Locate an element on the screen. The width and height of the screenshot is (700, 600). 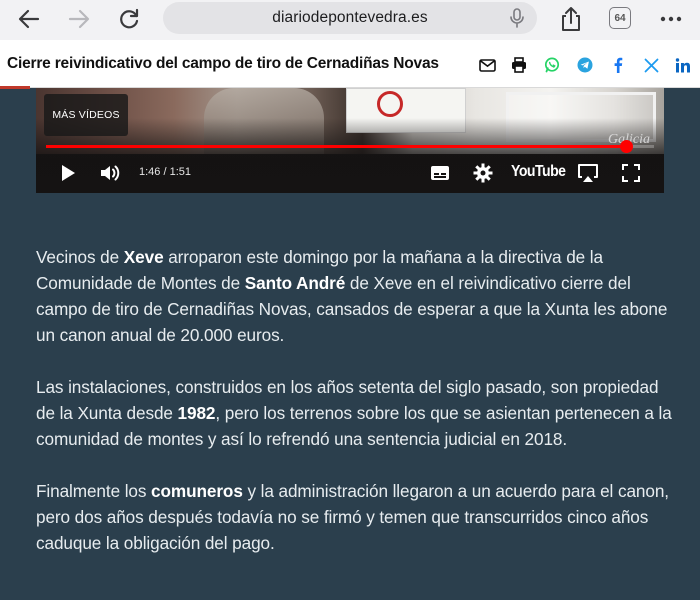
back-arrow-icon is located at coordinates (29, 19).